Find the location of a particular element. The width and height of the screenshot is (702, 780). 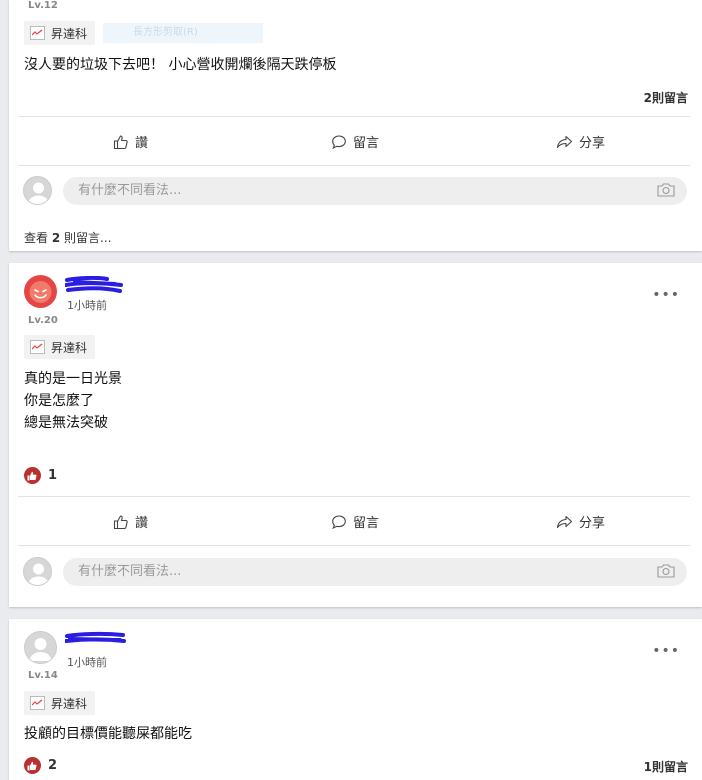

post-text-line: 總是無法突破 is located at coordinates (66, 423).